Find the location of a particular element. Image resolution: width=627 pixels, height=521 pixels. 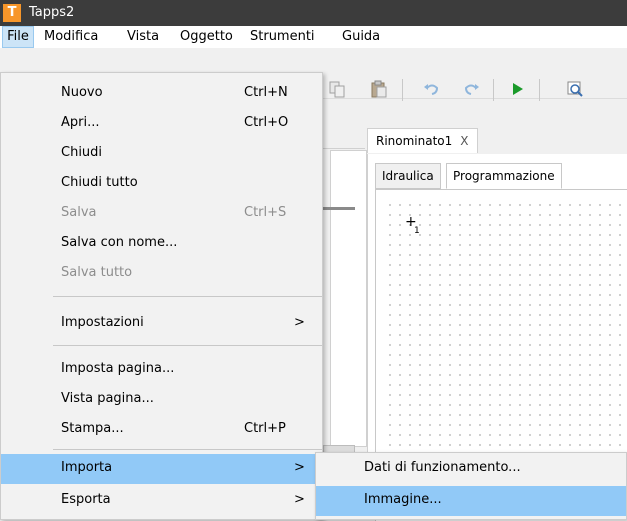

menu-vista: Vista is located at coordinates (143, 37).